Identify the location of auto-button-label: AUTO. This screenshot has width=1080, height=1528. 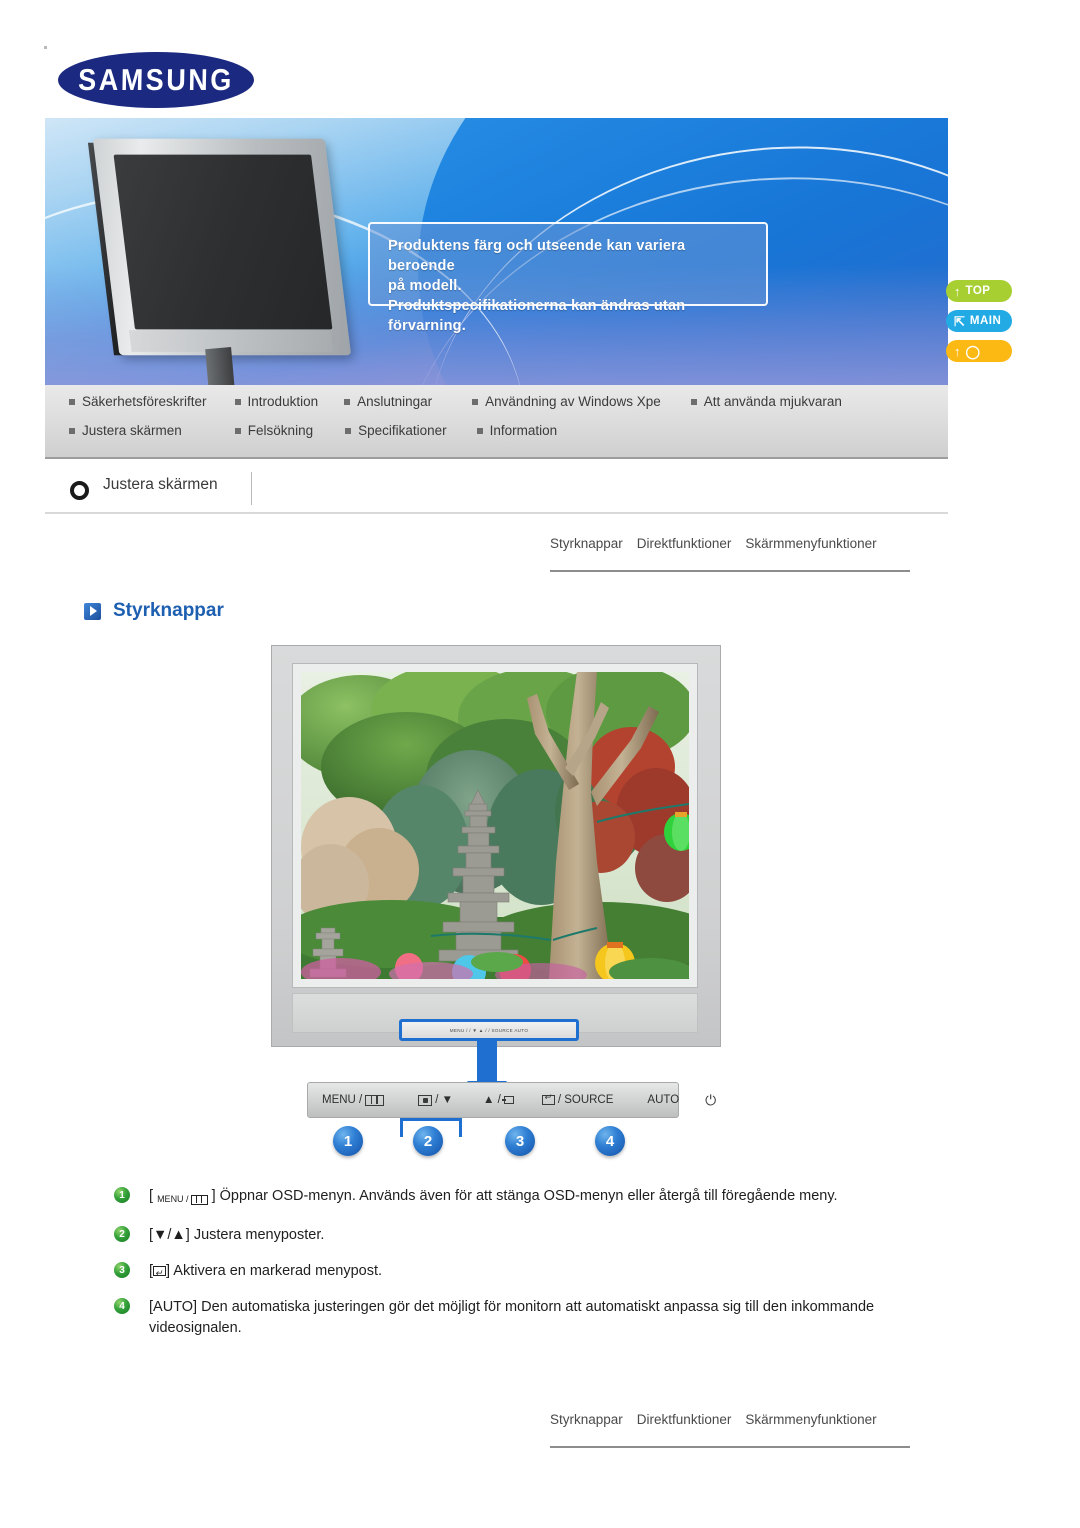
(663, 1100).